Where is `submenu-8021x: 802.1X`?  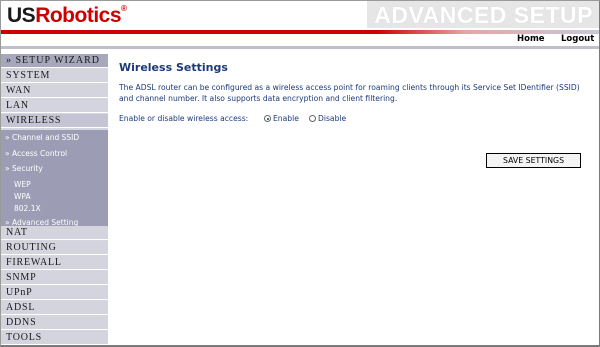 submenu-8021x: 802.1X is located at coordinates (27, 208).